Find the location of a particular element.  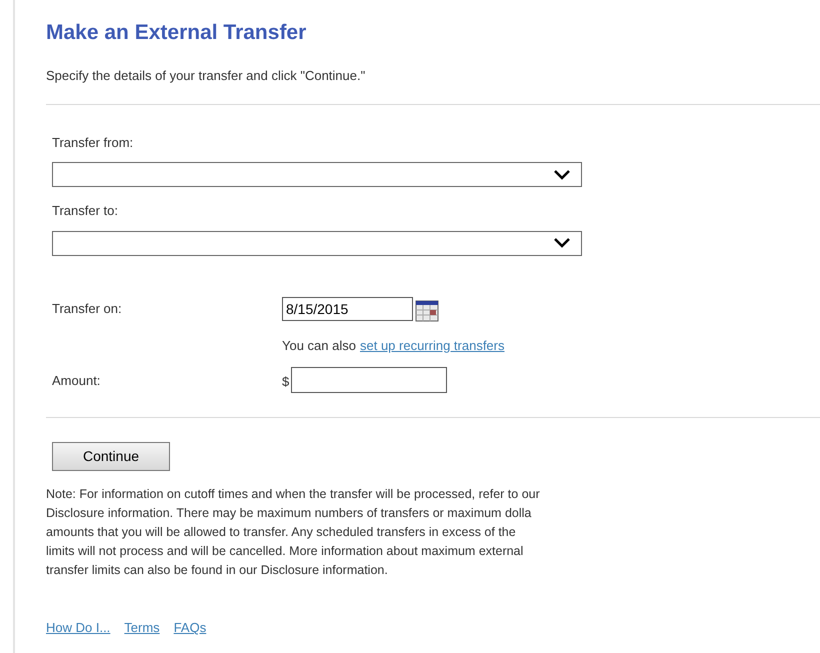

footer-link: Terms is located at coordinates (142, 628).